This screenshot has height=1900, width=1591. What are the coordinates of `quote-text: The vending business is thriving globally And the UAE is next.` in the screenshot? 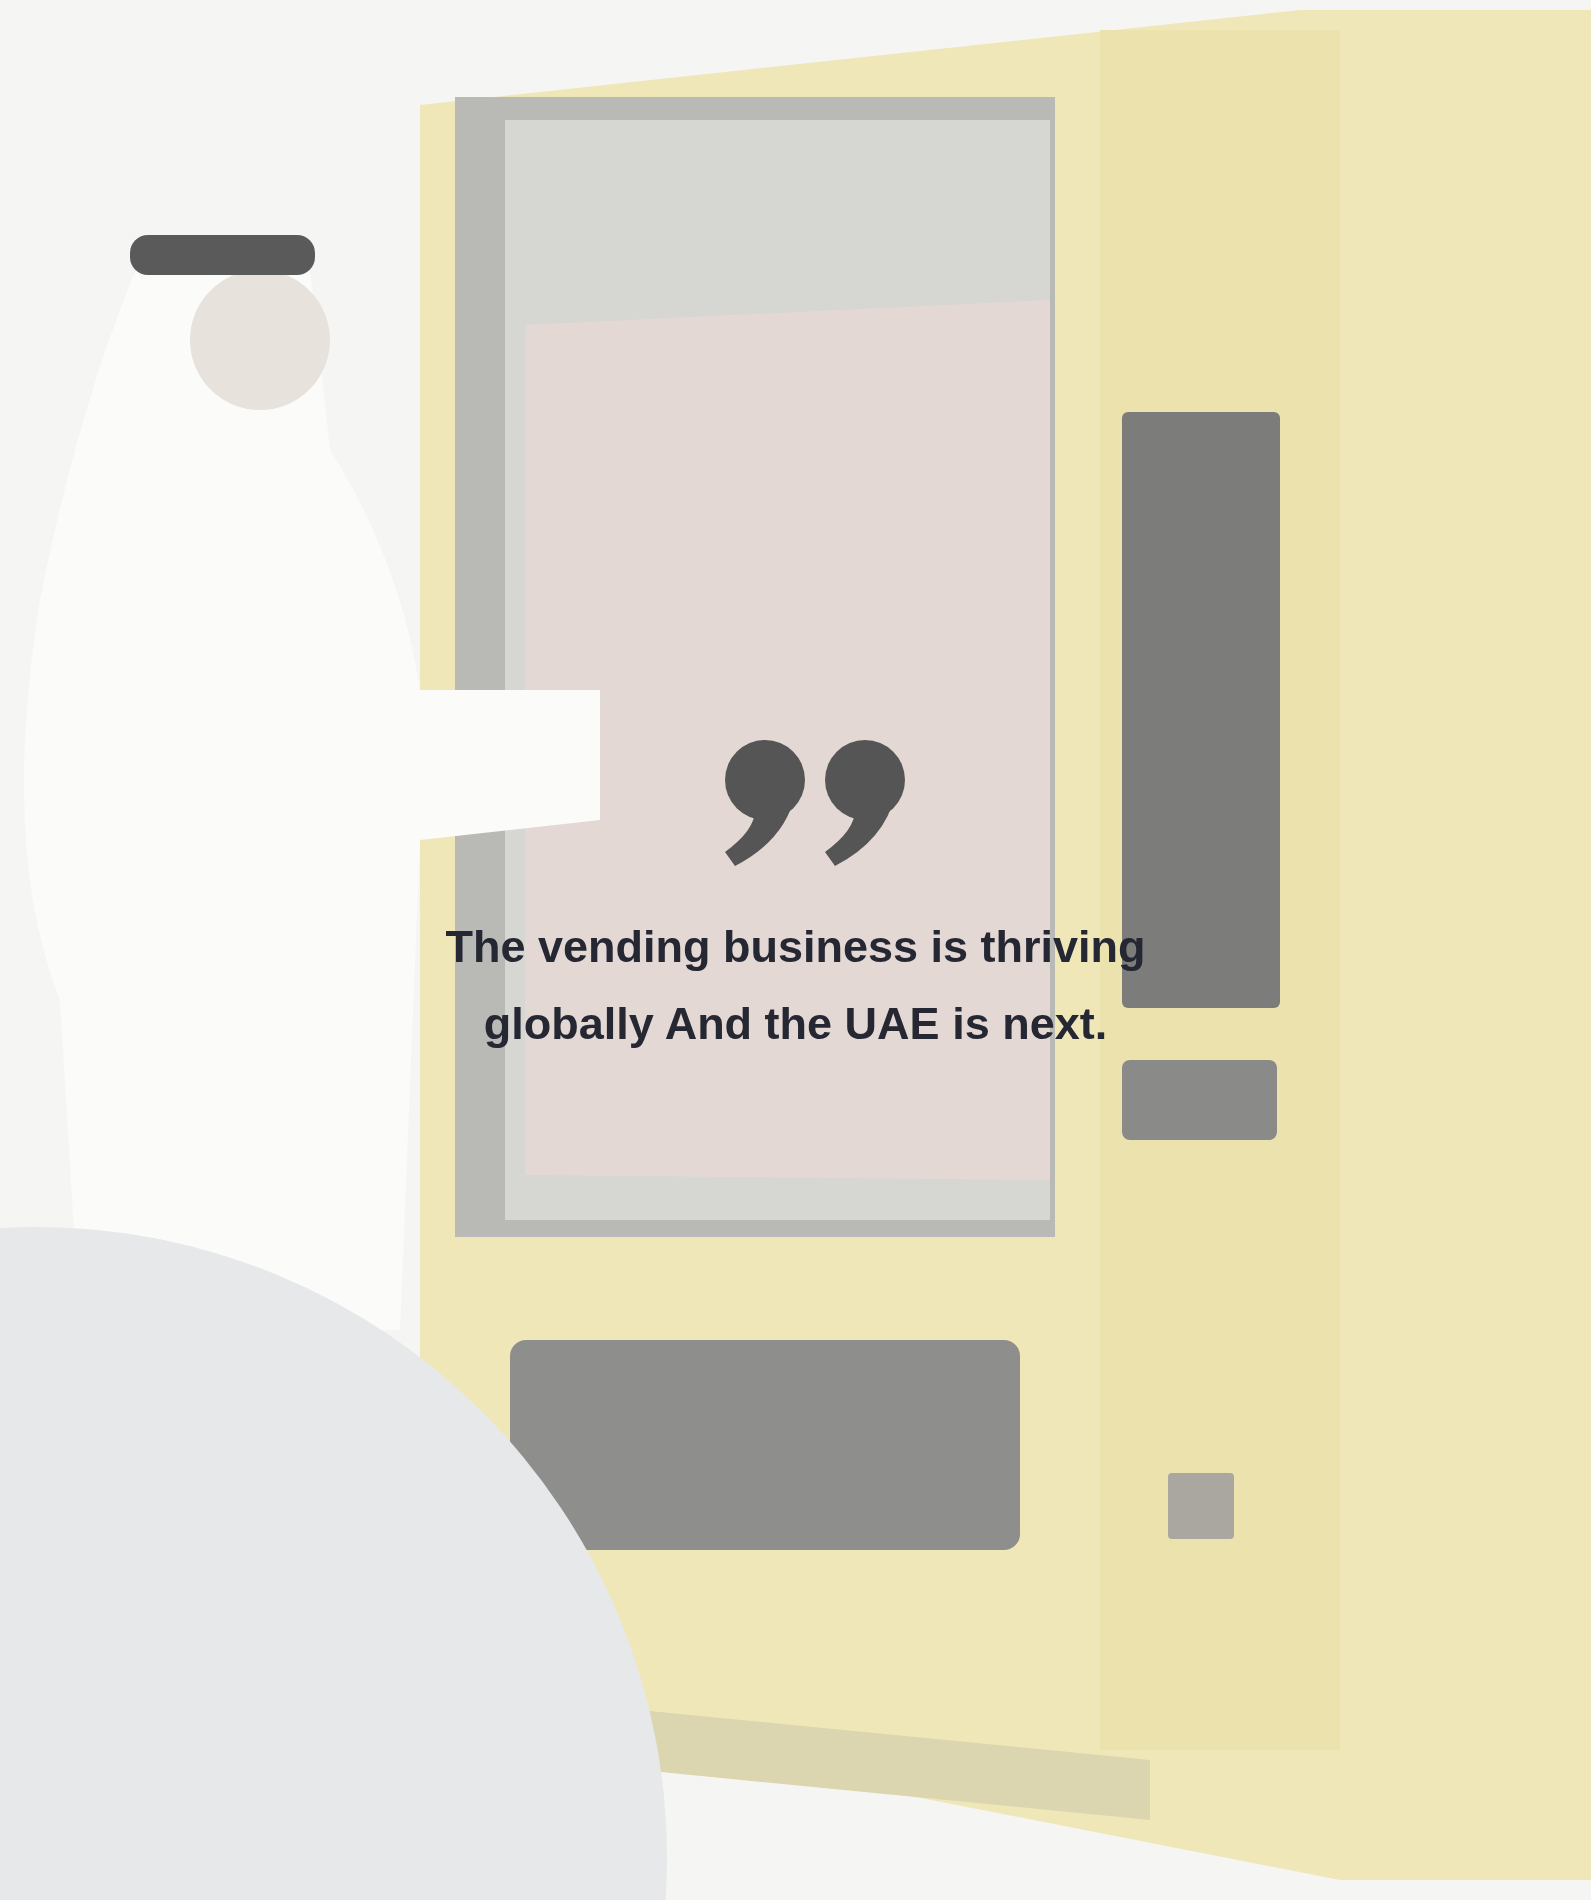 It's located at (795, 985).